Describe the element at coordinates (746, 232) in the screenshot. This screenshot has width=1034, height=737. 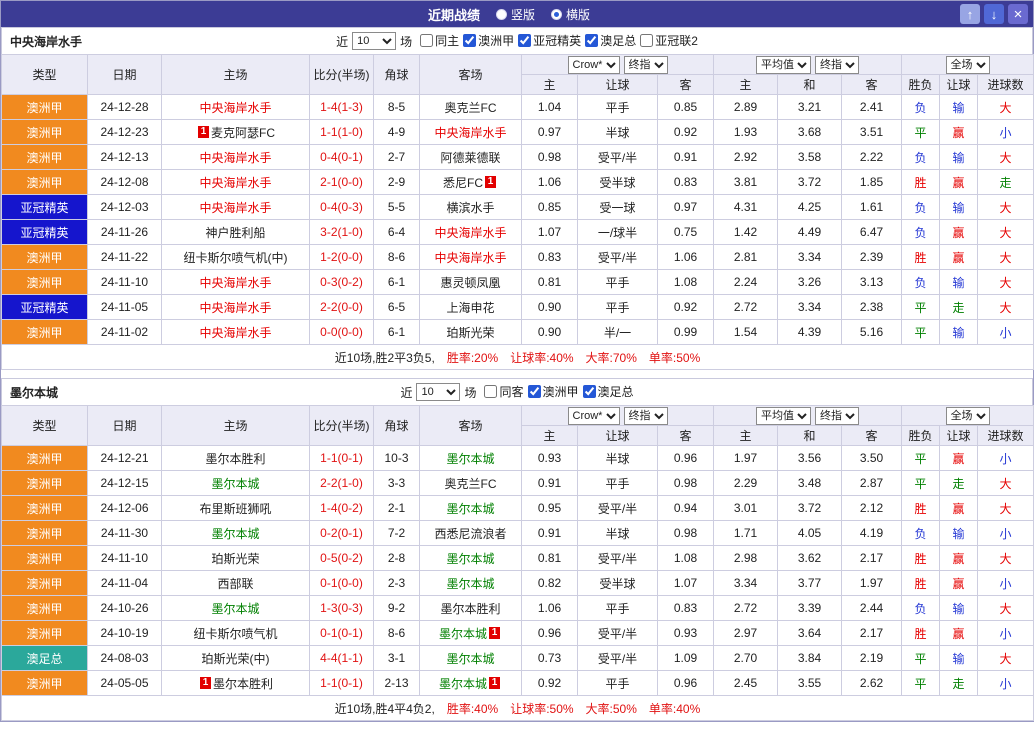
I see `avg-home: 1.42` at that location.